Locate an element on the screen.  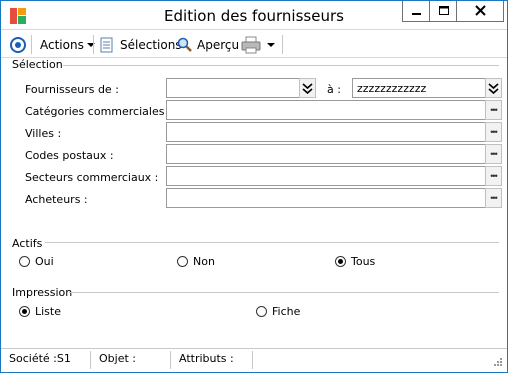
printer-icon is located at coordinates (251, 45).